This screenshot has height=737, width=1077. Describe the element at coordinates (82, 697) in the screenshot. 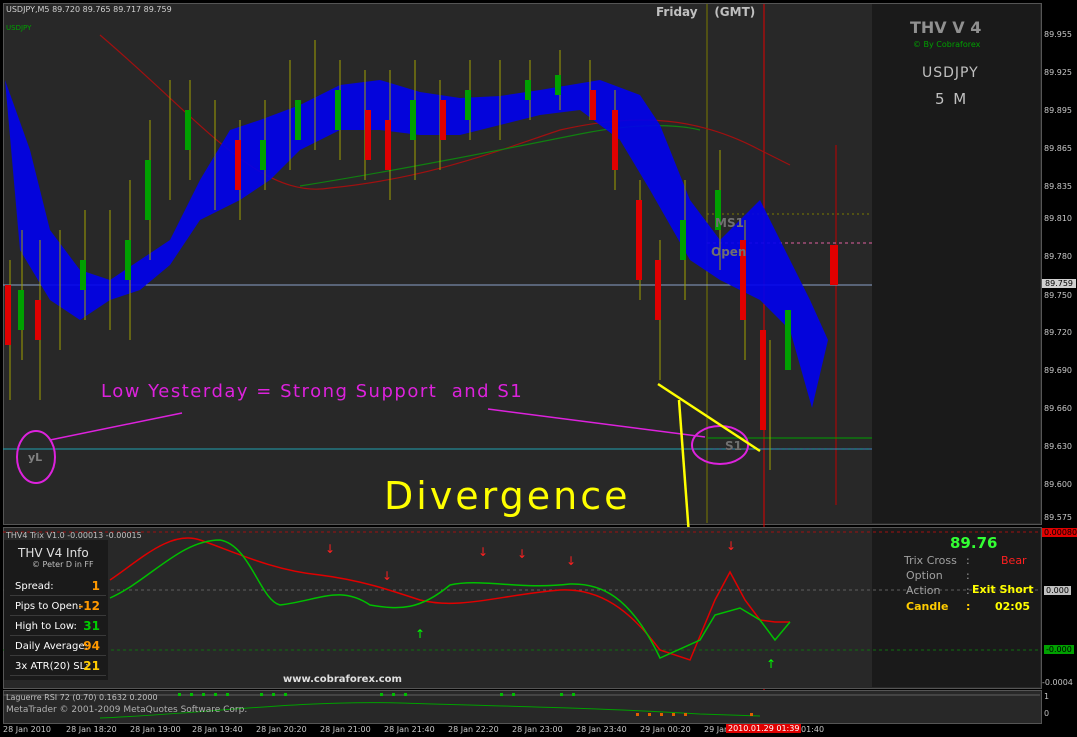

I see `rsi-header: Laguerre RSI 72 (0.70) 0.1632 0.2000` at that location.